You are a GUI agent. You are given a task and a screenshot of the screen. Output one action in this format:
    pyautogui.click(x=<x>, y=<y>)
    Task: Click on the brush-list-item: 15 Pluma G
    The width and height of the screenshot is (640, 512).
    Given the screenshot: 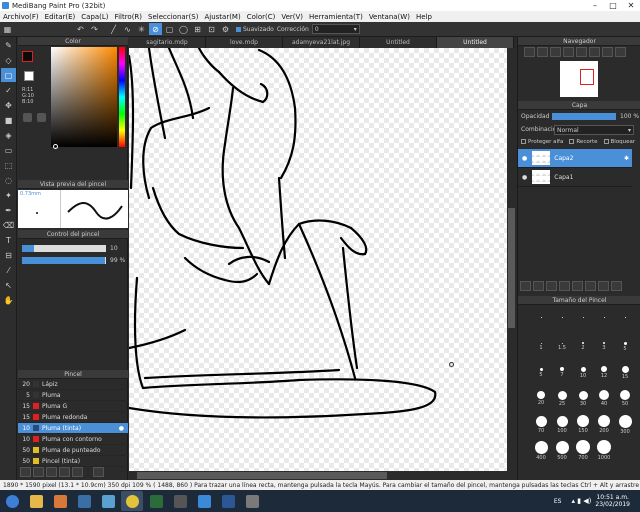 What is the action you would take?
    pyautogui.click(x=73, y=406)
    